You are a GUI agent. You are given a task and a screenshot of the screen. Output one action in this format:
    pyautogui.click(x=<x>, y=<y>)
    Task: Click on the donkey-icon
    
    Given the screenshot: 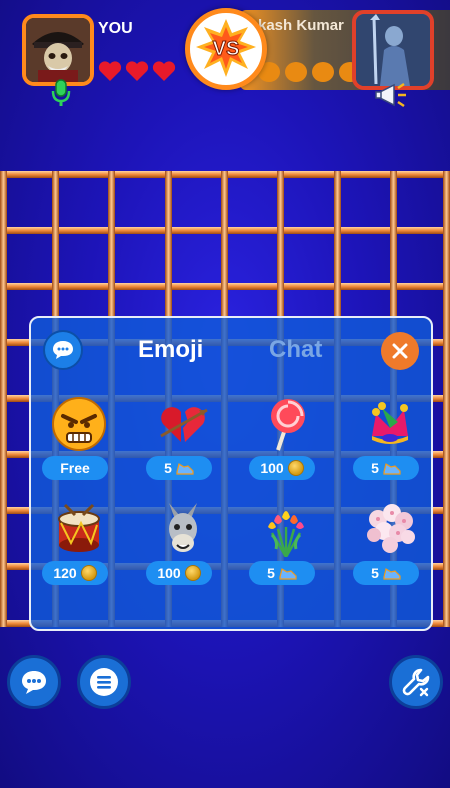 What is the action you would take?
    pyautogui.click(x=183, y=527)
    